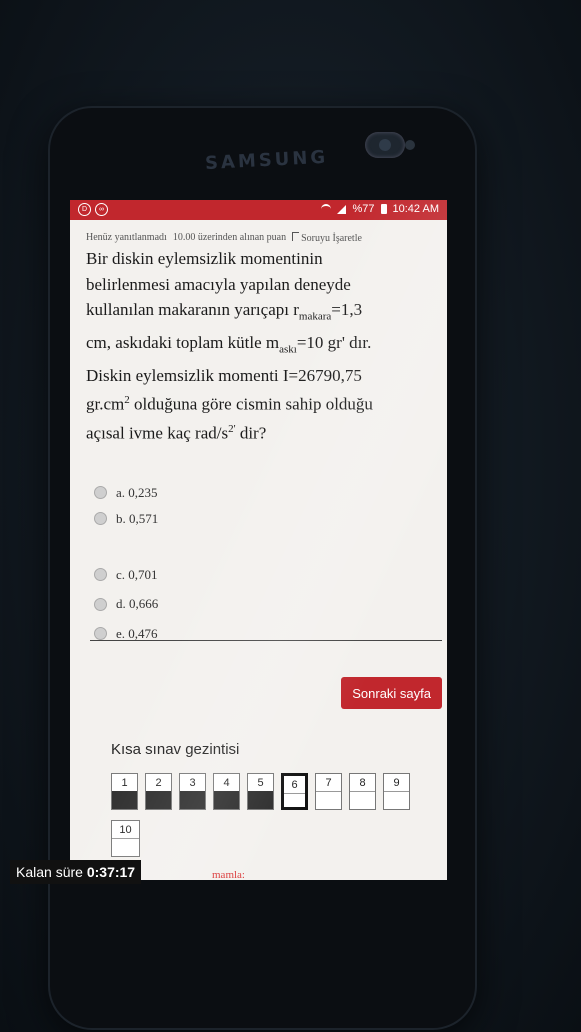 The height and width of the screenshot is (1032, 581). Describe the element at coordinates (266, 640) in the screenshot. I see `divider` at that location.